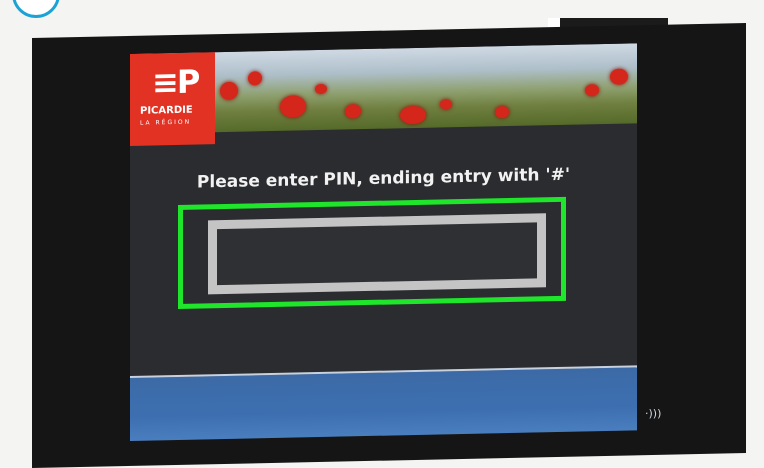 This screenshot has width=764, height=468. What do you see at coordinates (377, 254) in the screenshot?
I see `pin-entry-field` at bounding box center [377, 254].